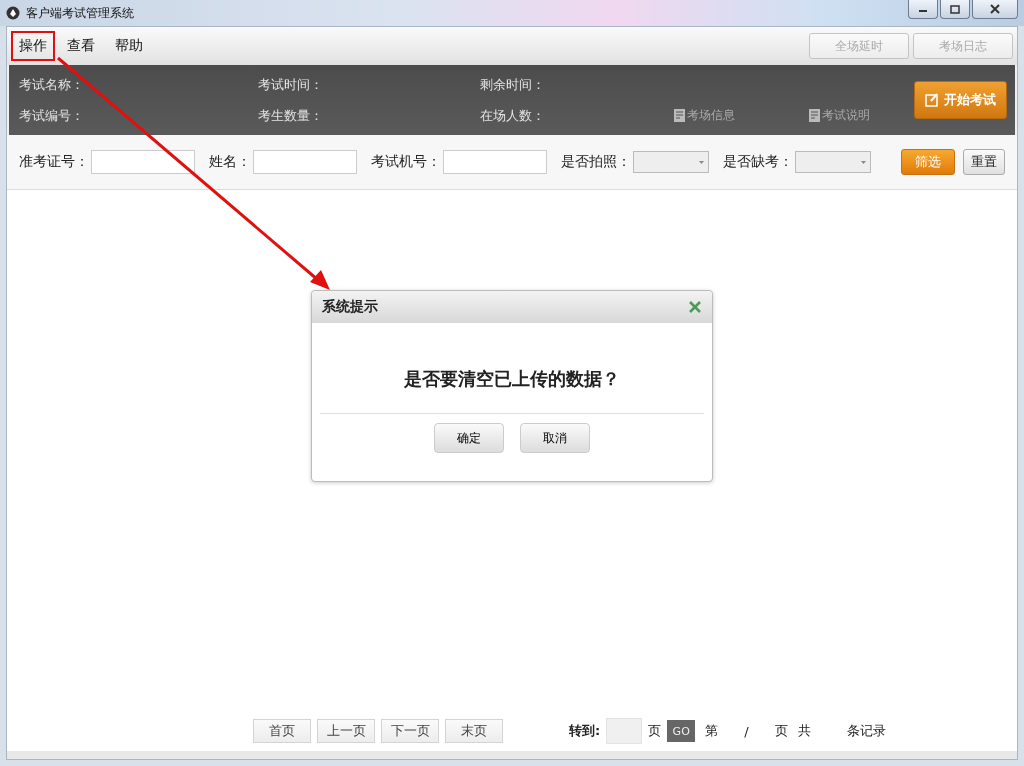 The image size is (1024, 766). I want to click on window-title: 客户端考试管理系统, so click(80, 13).